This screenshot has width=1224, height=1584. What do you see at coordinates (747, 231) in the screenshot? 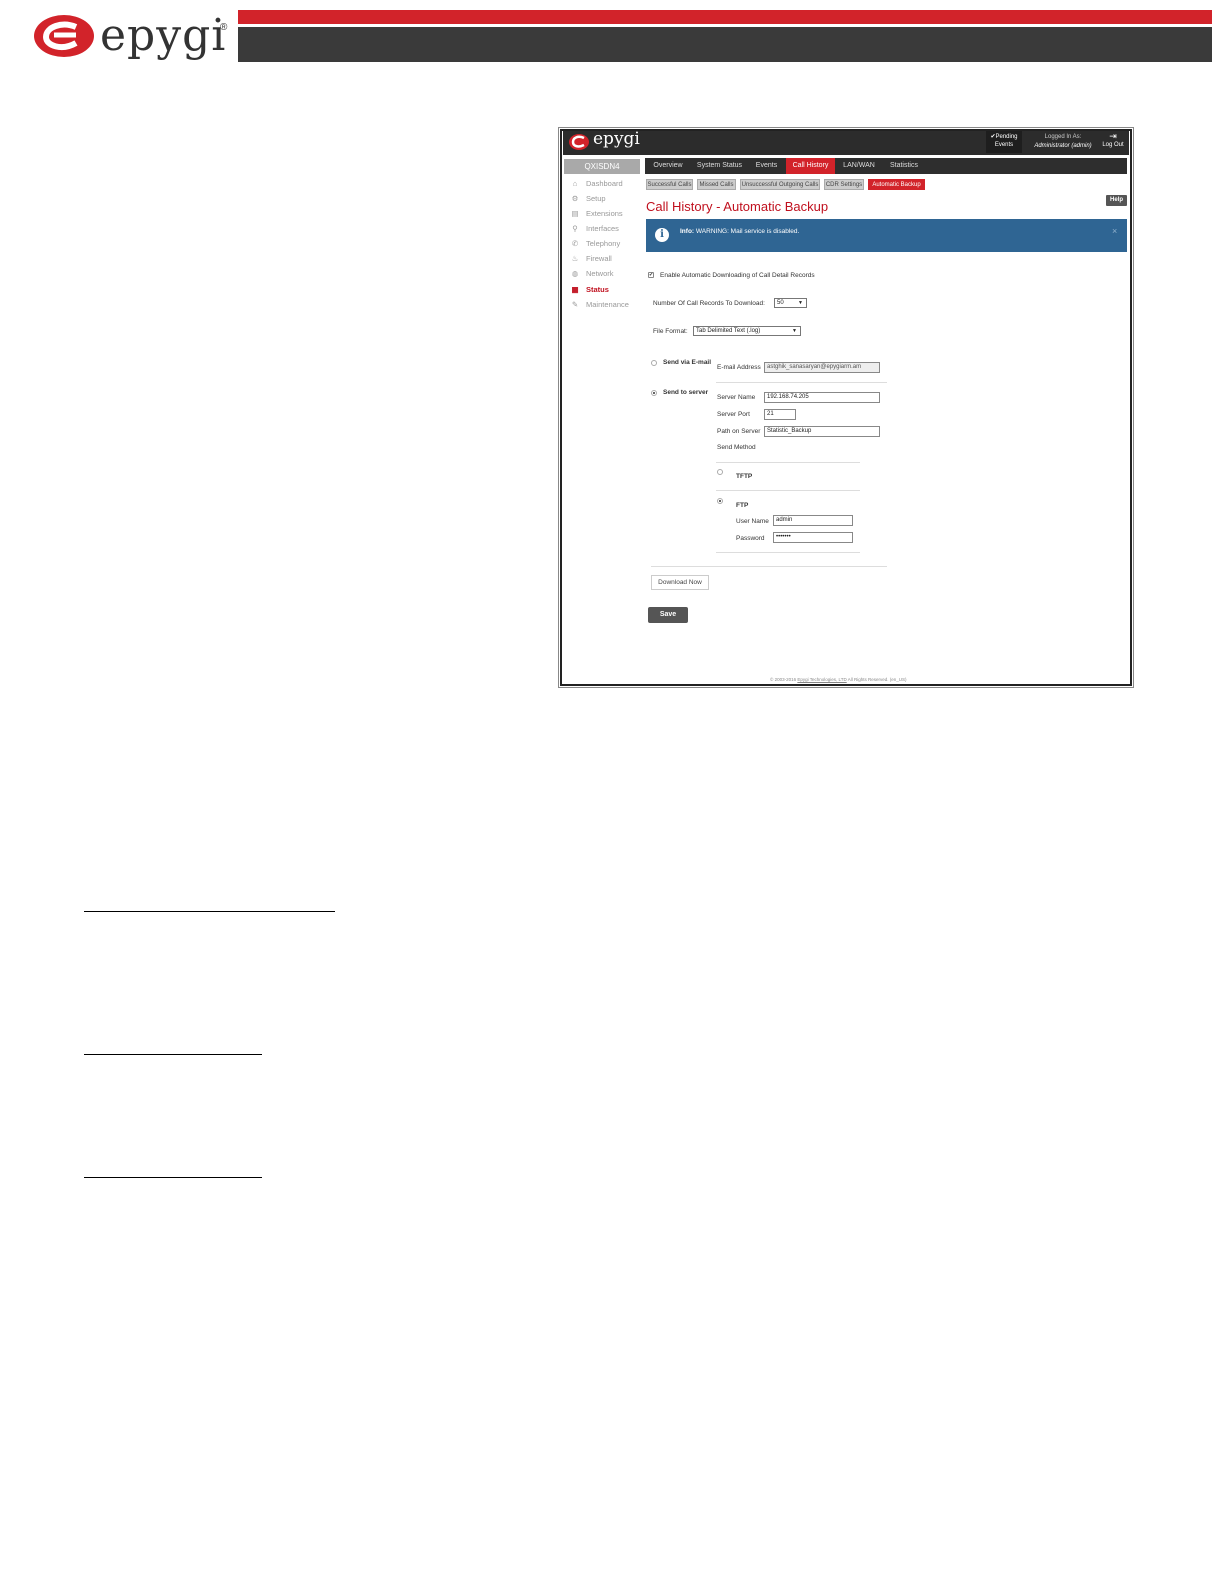
I see `info-message-text: WARNING: Mail service is disabled.` at bounding box center [747, 231].